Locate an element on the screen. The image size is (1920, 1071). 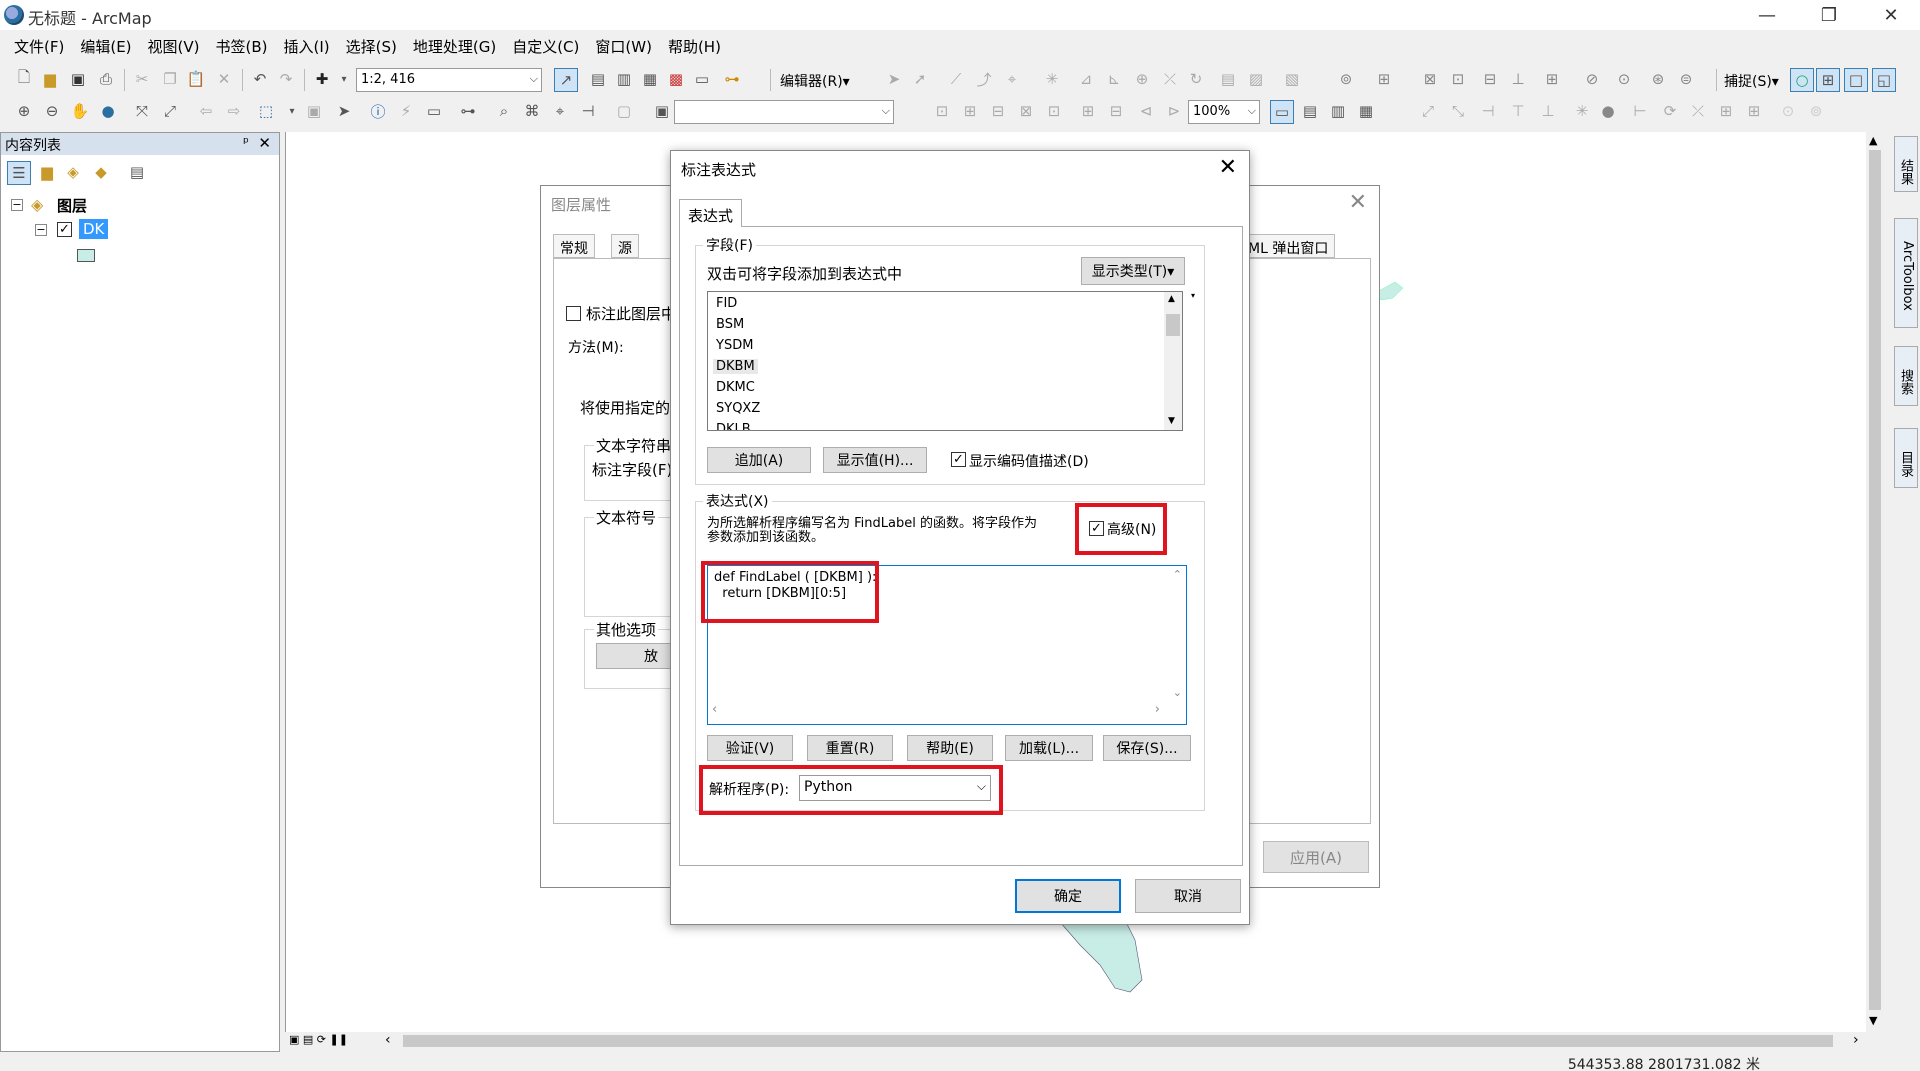
edit-vertices-icon: ⊿ is located at coordinates (1086, 79).